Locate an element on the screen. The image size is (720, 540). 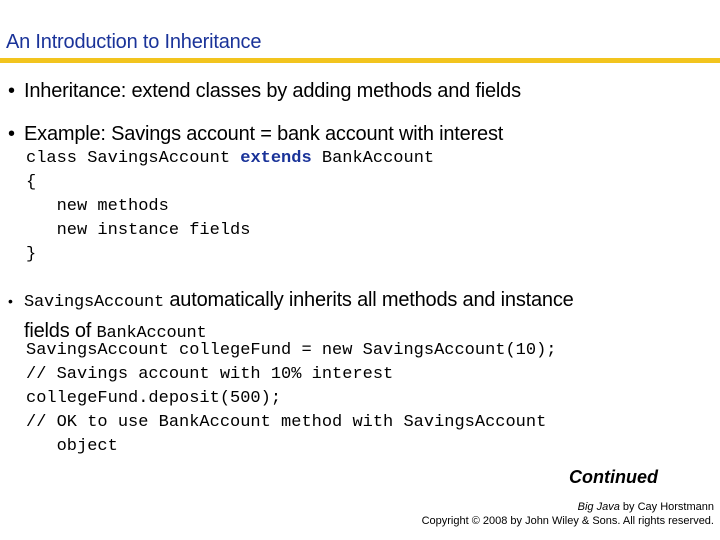
slide-title: An Introduction to Inheritance is located at coordinates (134, 42).